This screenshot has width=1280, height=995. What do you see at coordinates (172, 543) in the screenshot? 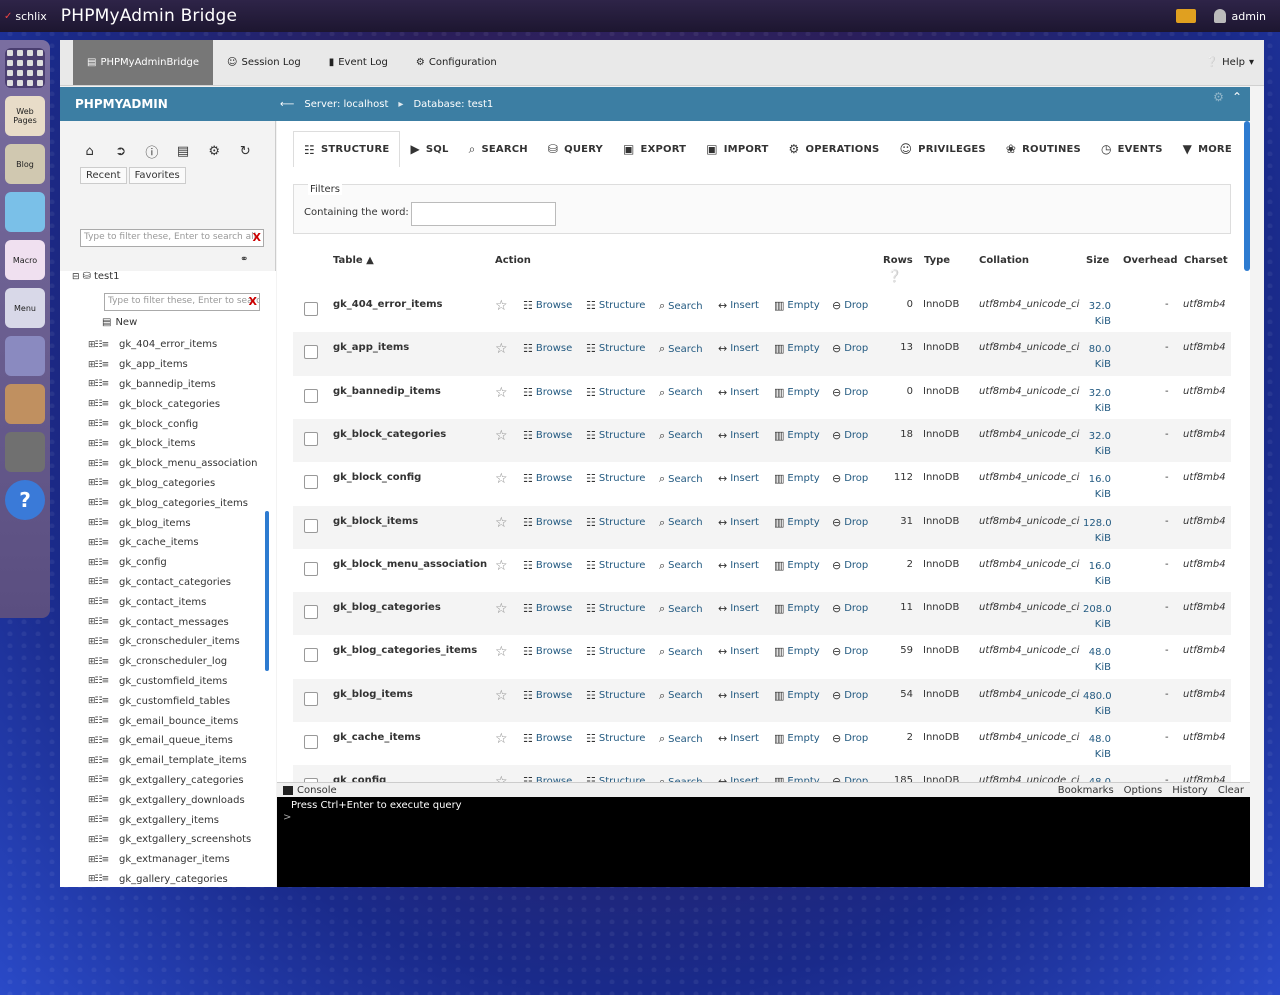
I see `tree-table-item: ⊞☷≡ gk_cache_items` at bounding box center [172, 543].